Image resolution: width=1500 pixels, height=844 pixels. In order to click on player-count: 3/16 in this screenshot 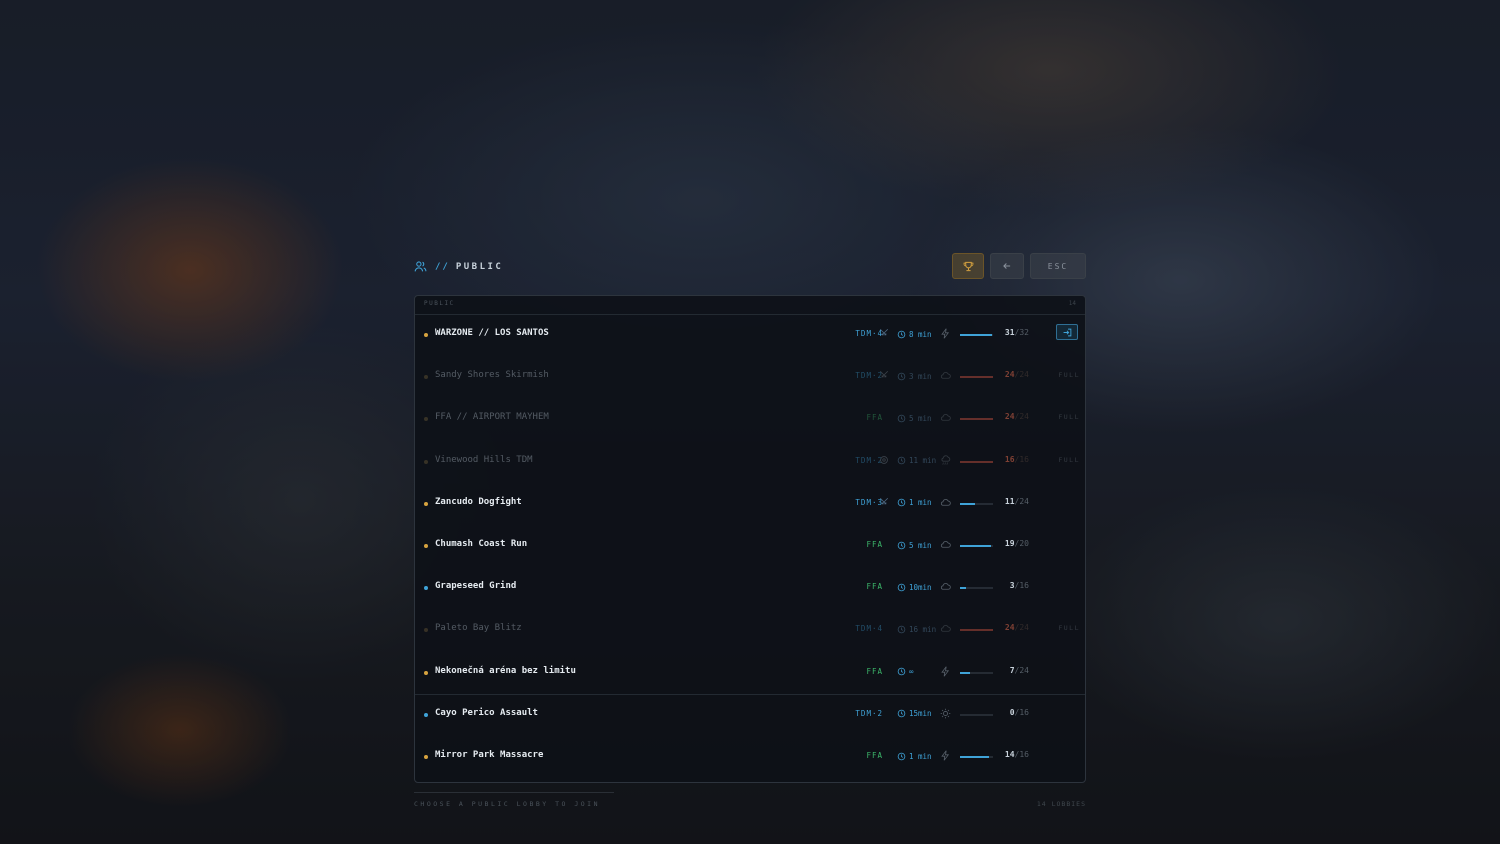, I will do `click(1011, 585)`.